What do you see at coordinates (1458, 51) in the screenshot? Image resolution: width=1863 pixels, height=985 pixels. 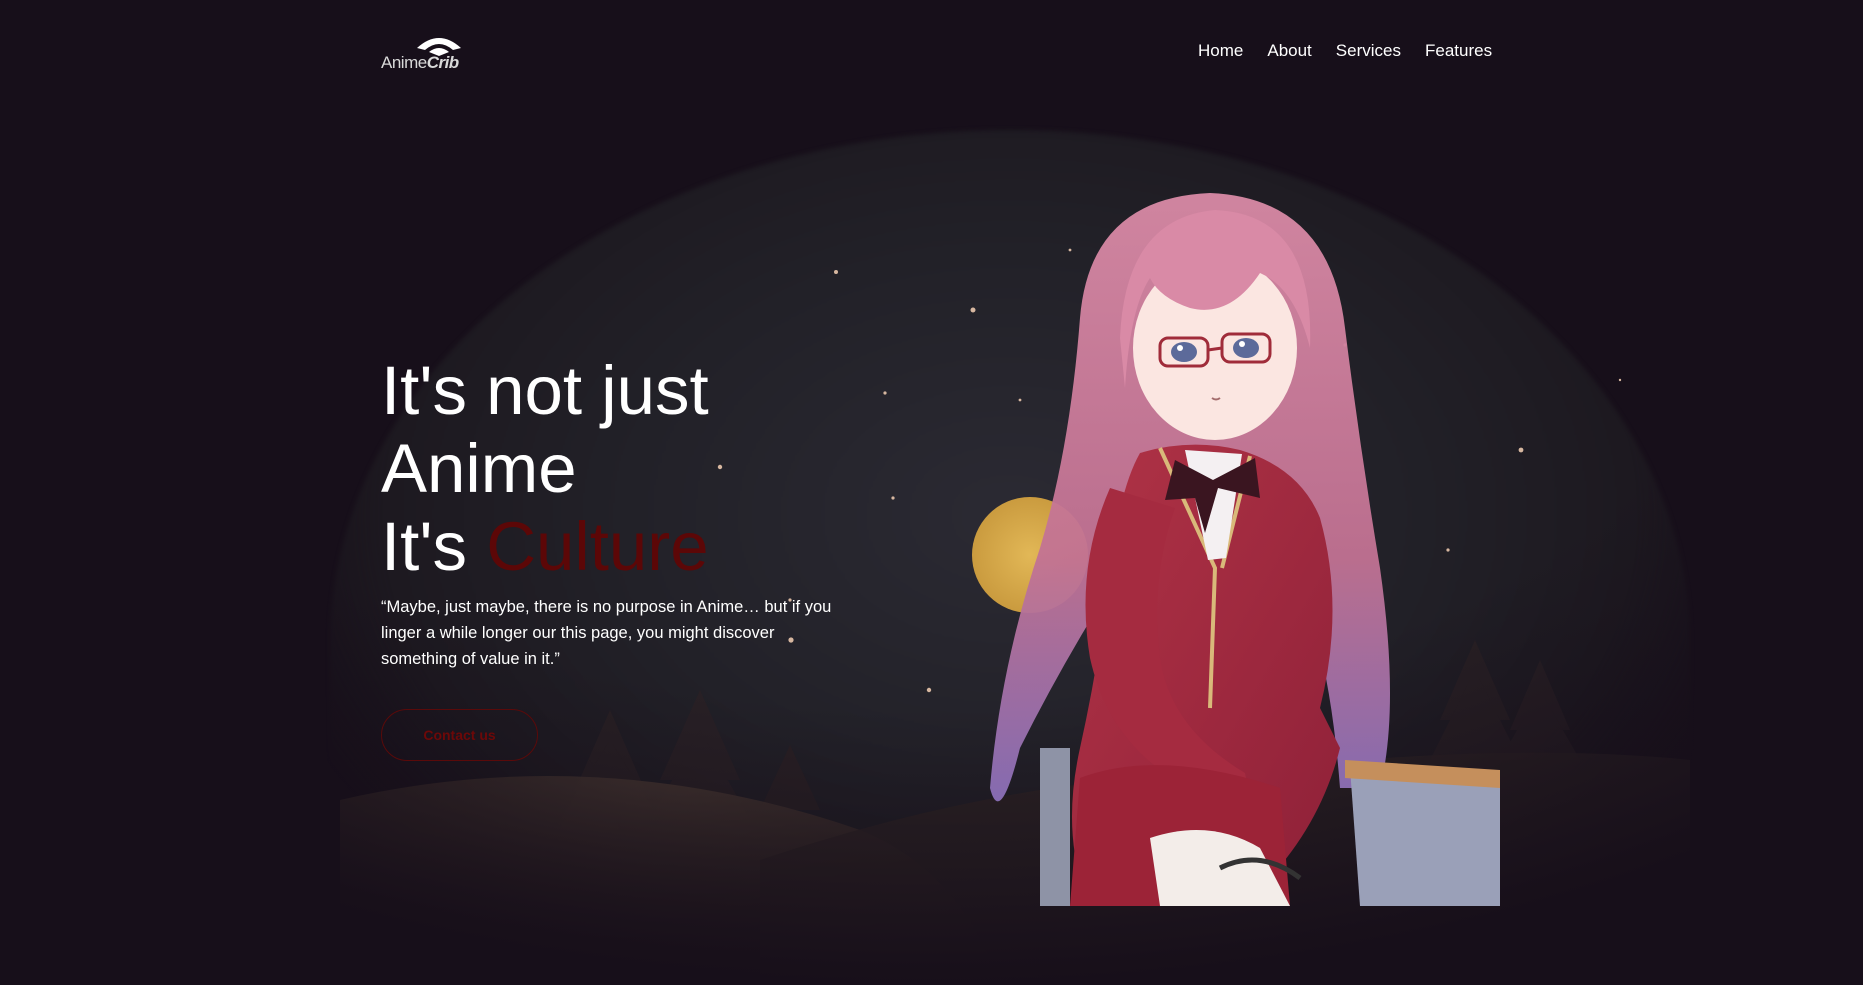 I see `nav-features: Features` at bounding box center [1458, 51].